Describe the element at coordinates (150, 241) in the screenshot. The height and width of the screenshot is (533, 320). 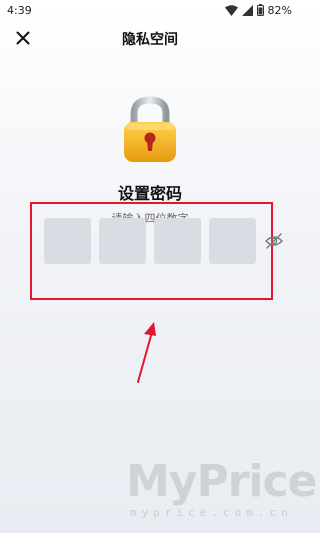
I see `pin-input` at that location.